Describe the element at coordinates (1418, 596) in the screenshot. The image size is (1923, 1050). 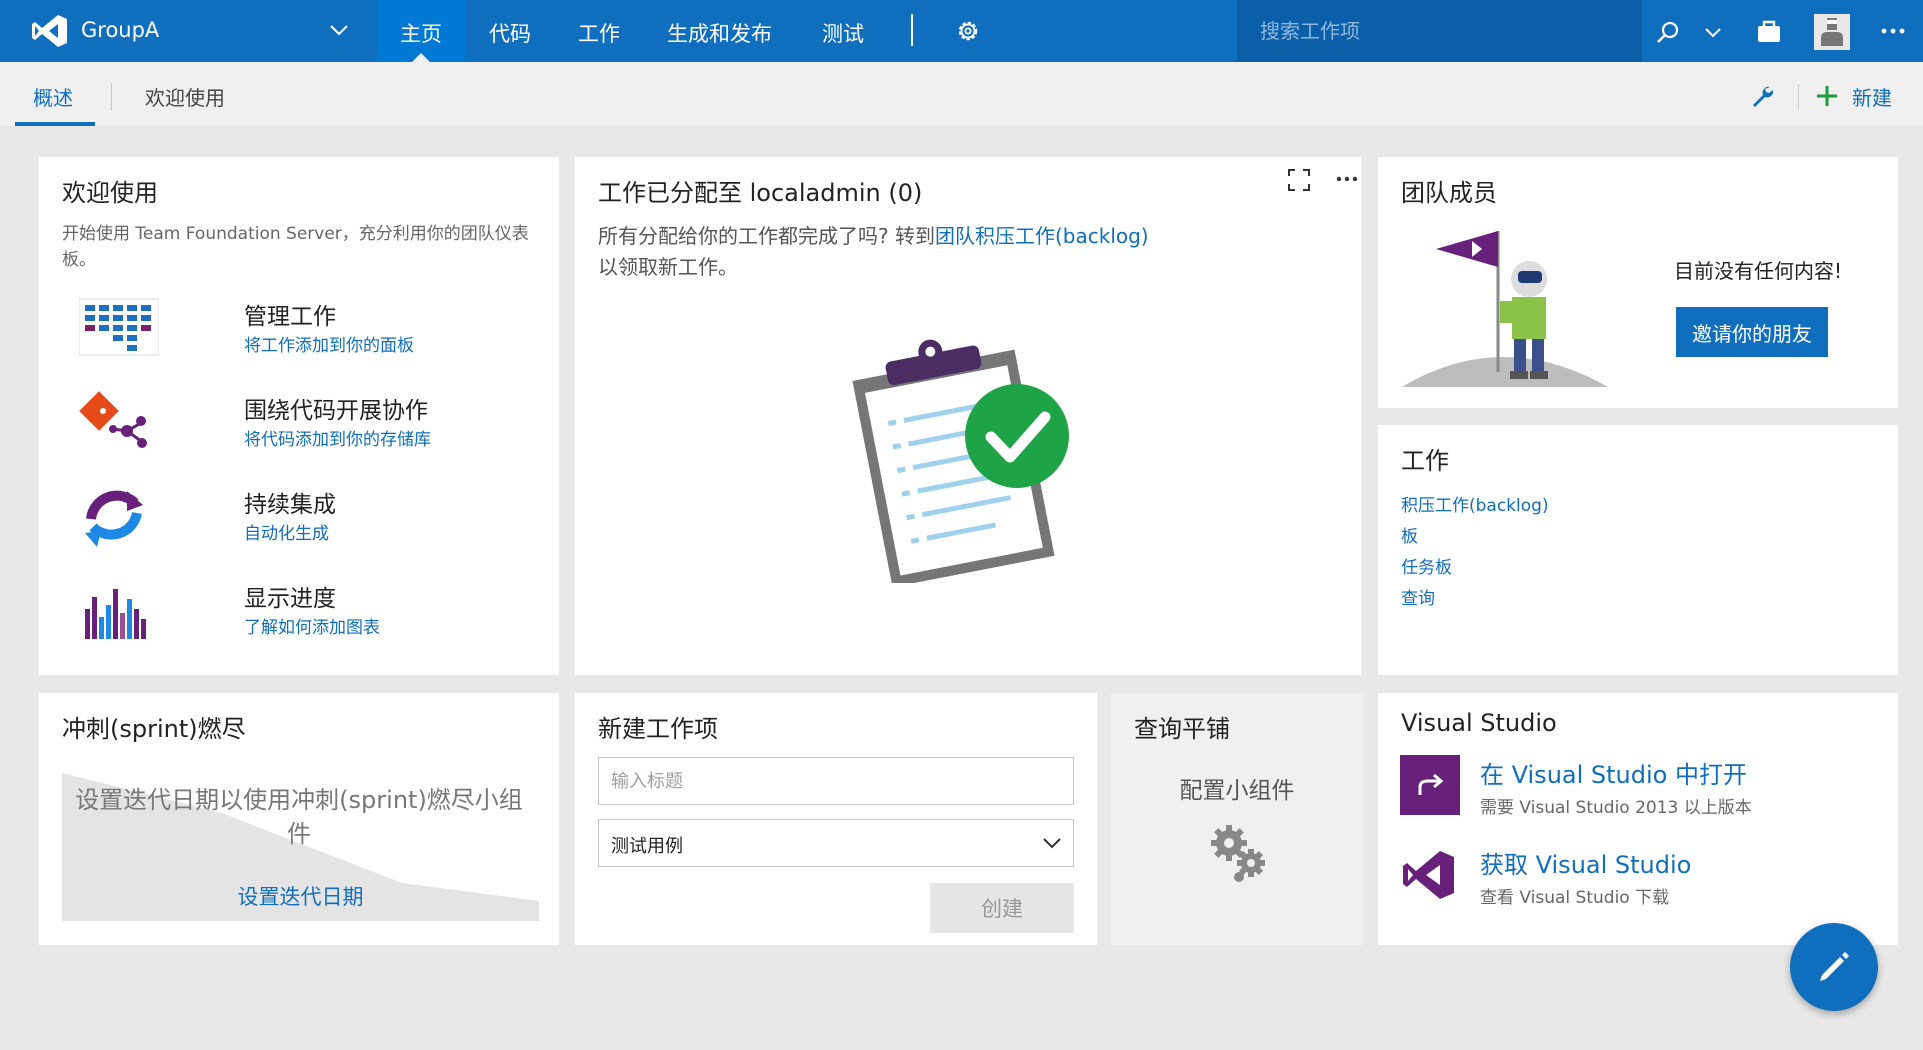
I see `work-link-queries: 查询` at that location.